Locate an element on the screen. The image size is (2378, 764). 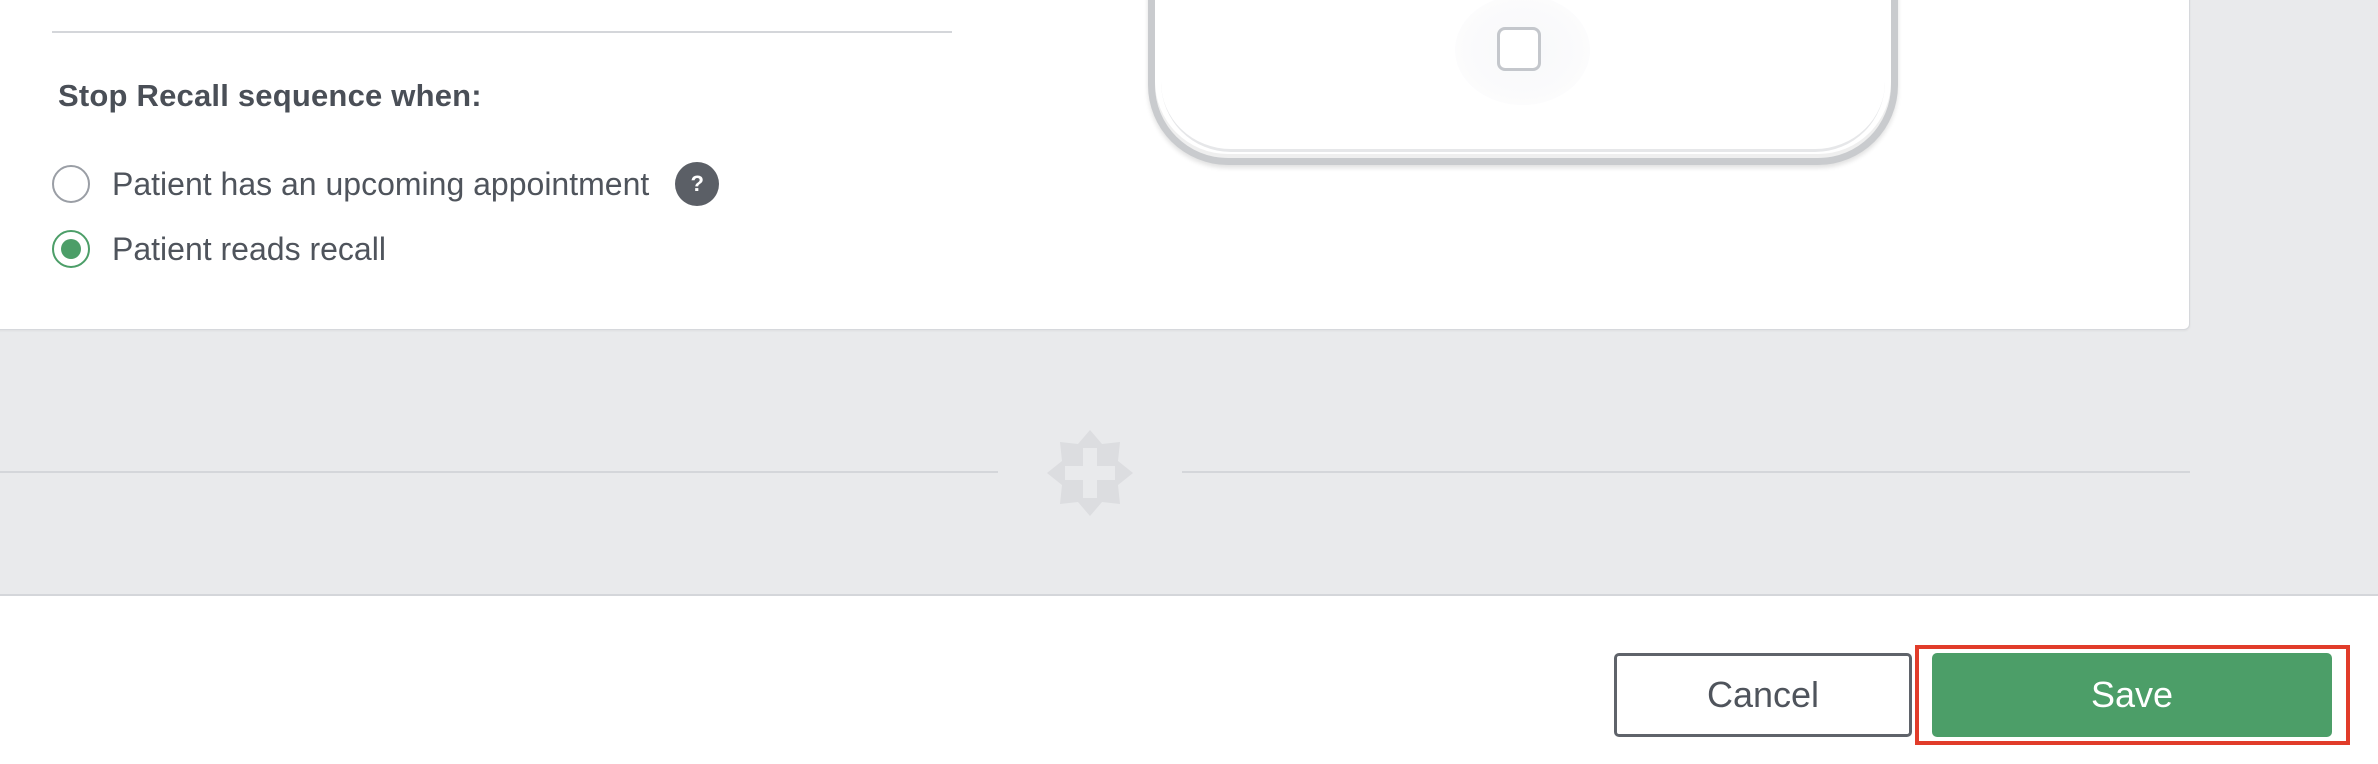
radio-option-reads-recall: Patient reads recall is located at coordinates (219, 249).